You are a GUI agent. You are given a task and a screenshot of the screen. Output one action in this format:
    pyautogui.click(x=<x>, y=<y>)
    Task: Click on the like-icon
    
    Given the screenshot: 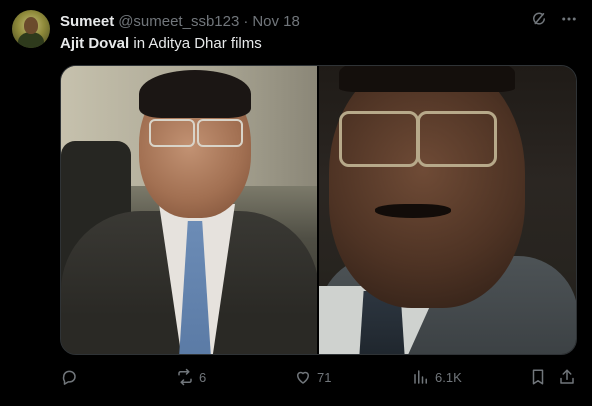 What is the action you would take?
    pyautogui.click(x=303, y=377)
    